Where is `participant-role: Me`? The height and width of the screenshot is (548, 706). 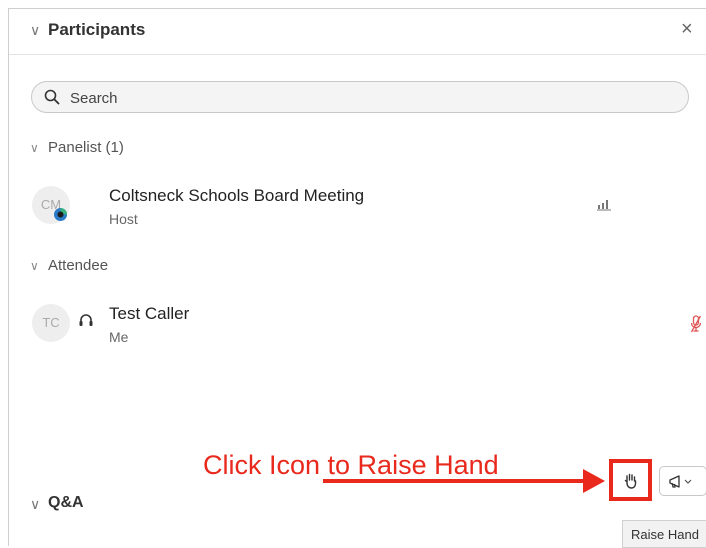 participant-role: Me is located at coordinates (119, 337).